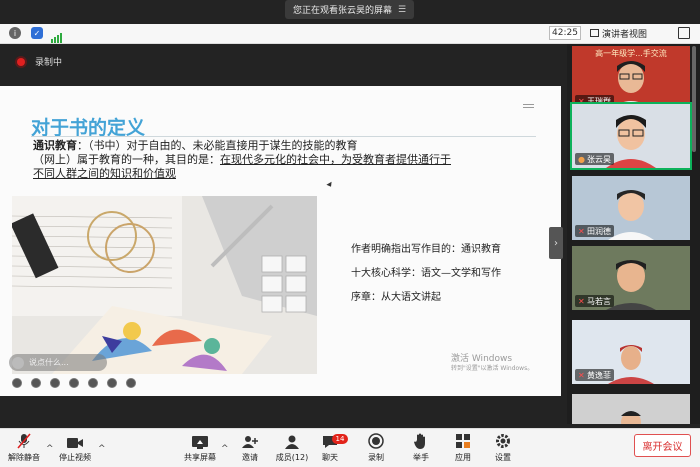 The width and height of the screenshot is (700, 467). What do you see at coordinates (283, 136) in the screenshot?
I see `title-divider` at bounding box center [283, 136].